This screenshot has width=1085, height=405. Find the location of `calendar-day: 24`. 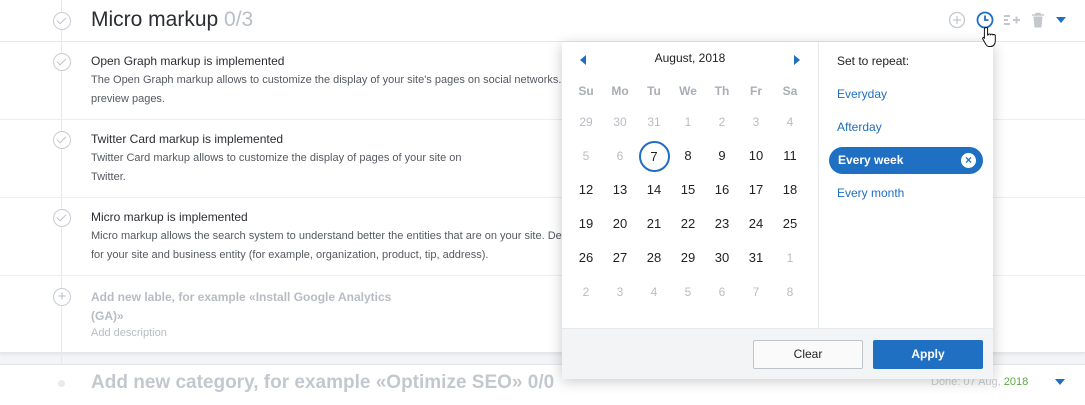

calendar-day: 24 is located at coordinates (756, 224).